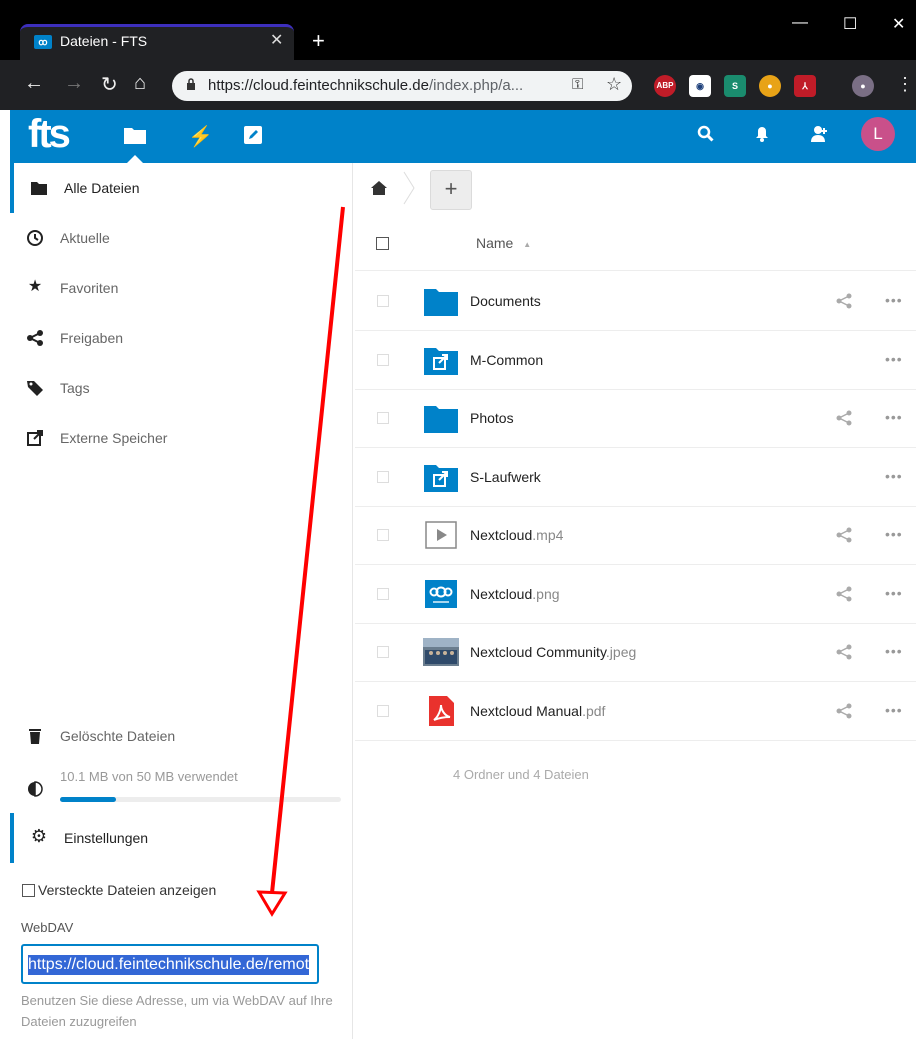  I want to click on image-jpeg-icon, so click(441, 652).